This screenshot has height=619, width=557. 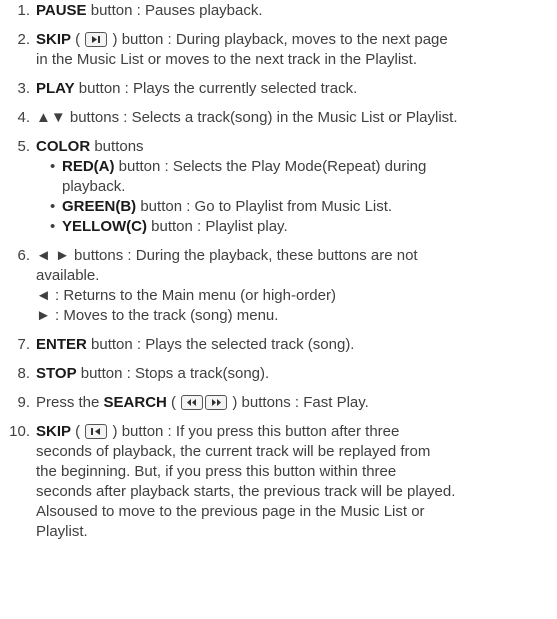 I want to click on skip-previous-icon, so click(x=96, y=431).